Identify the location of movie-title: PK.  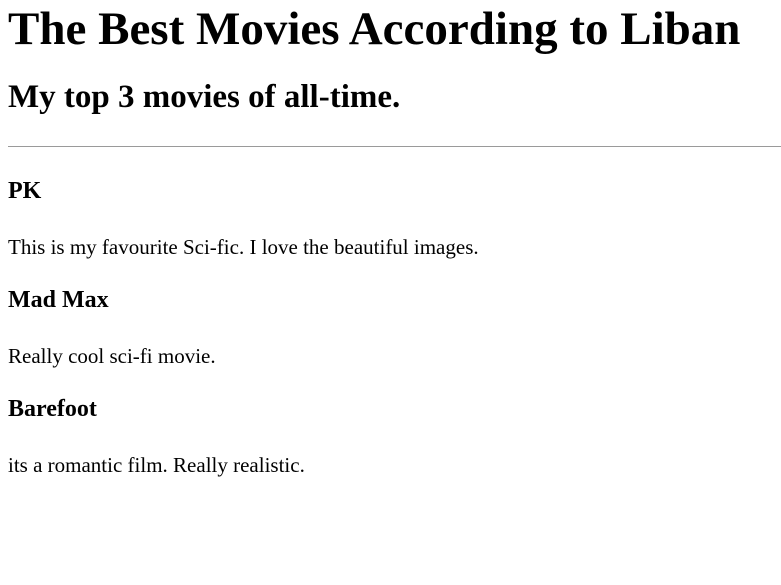
(25, 191).